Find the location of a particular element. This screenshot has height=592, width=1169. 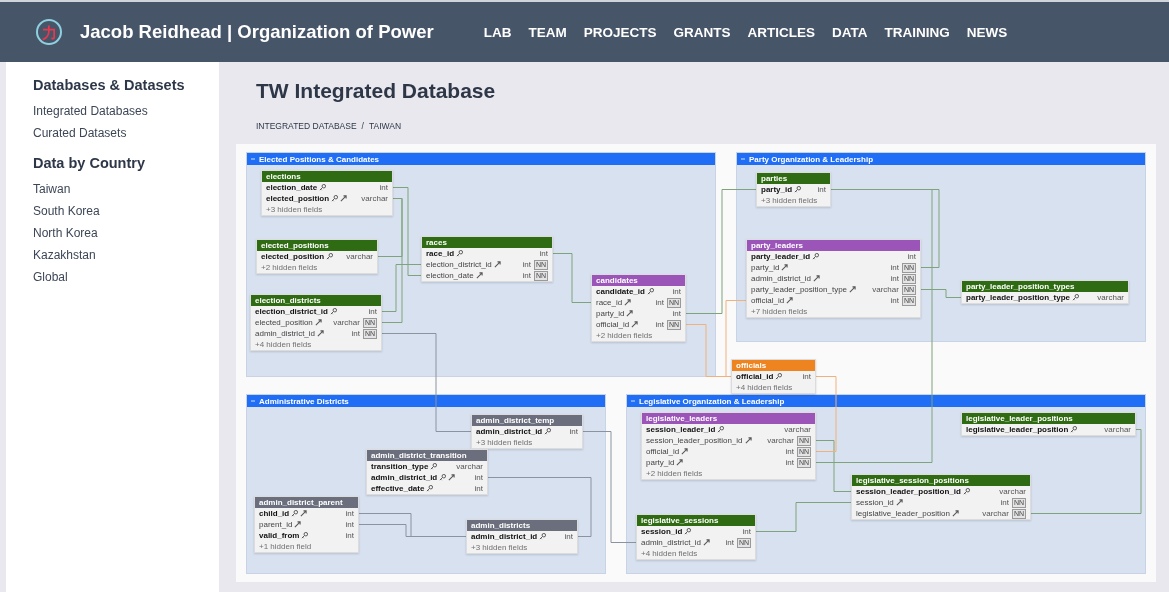

nav-link: NEWS is located at coordinates (987, 32).